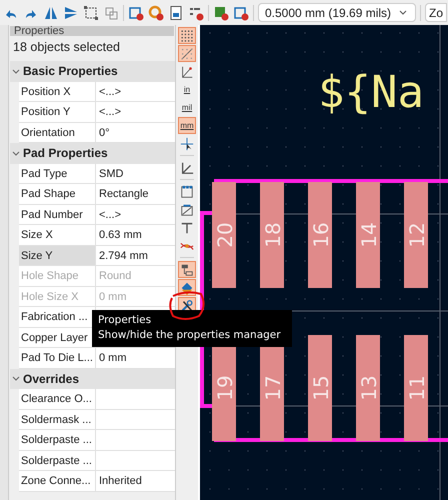 This screenshot has height=500, width=448. Describe the element at coordinates (57, 173) in the screenshot. I see `property-label: Pad Type` at that location.